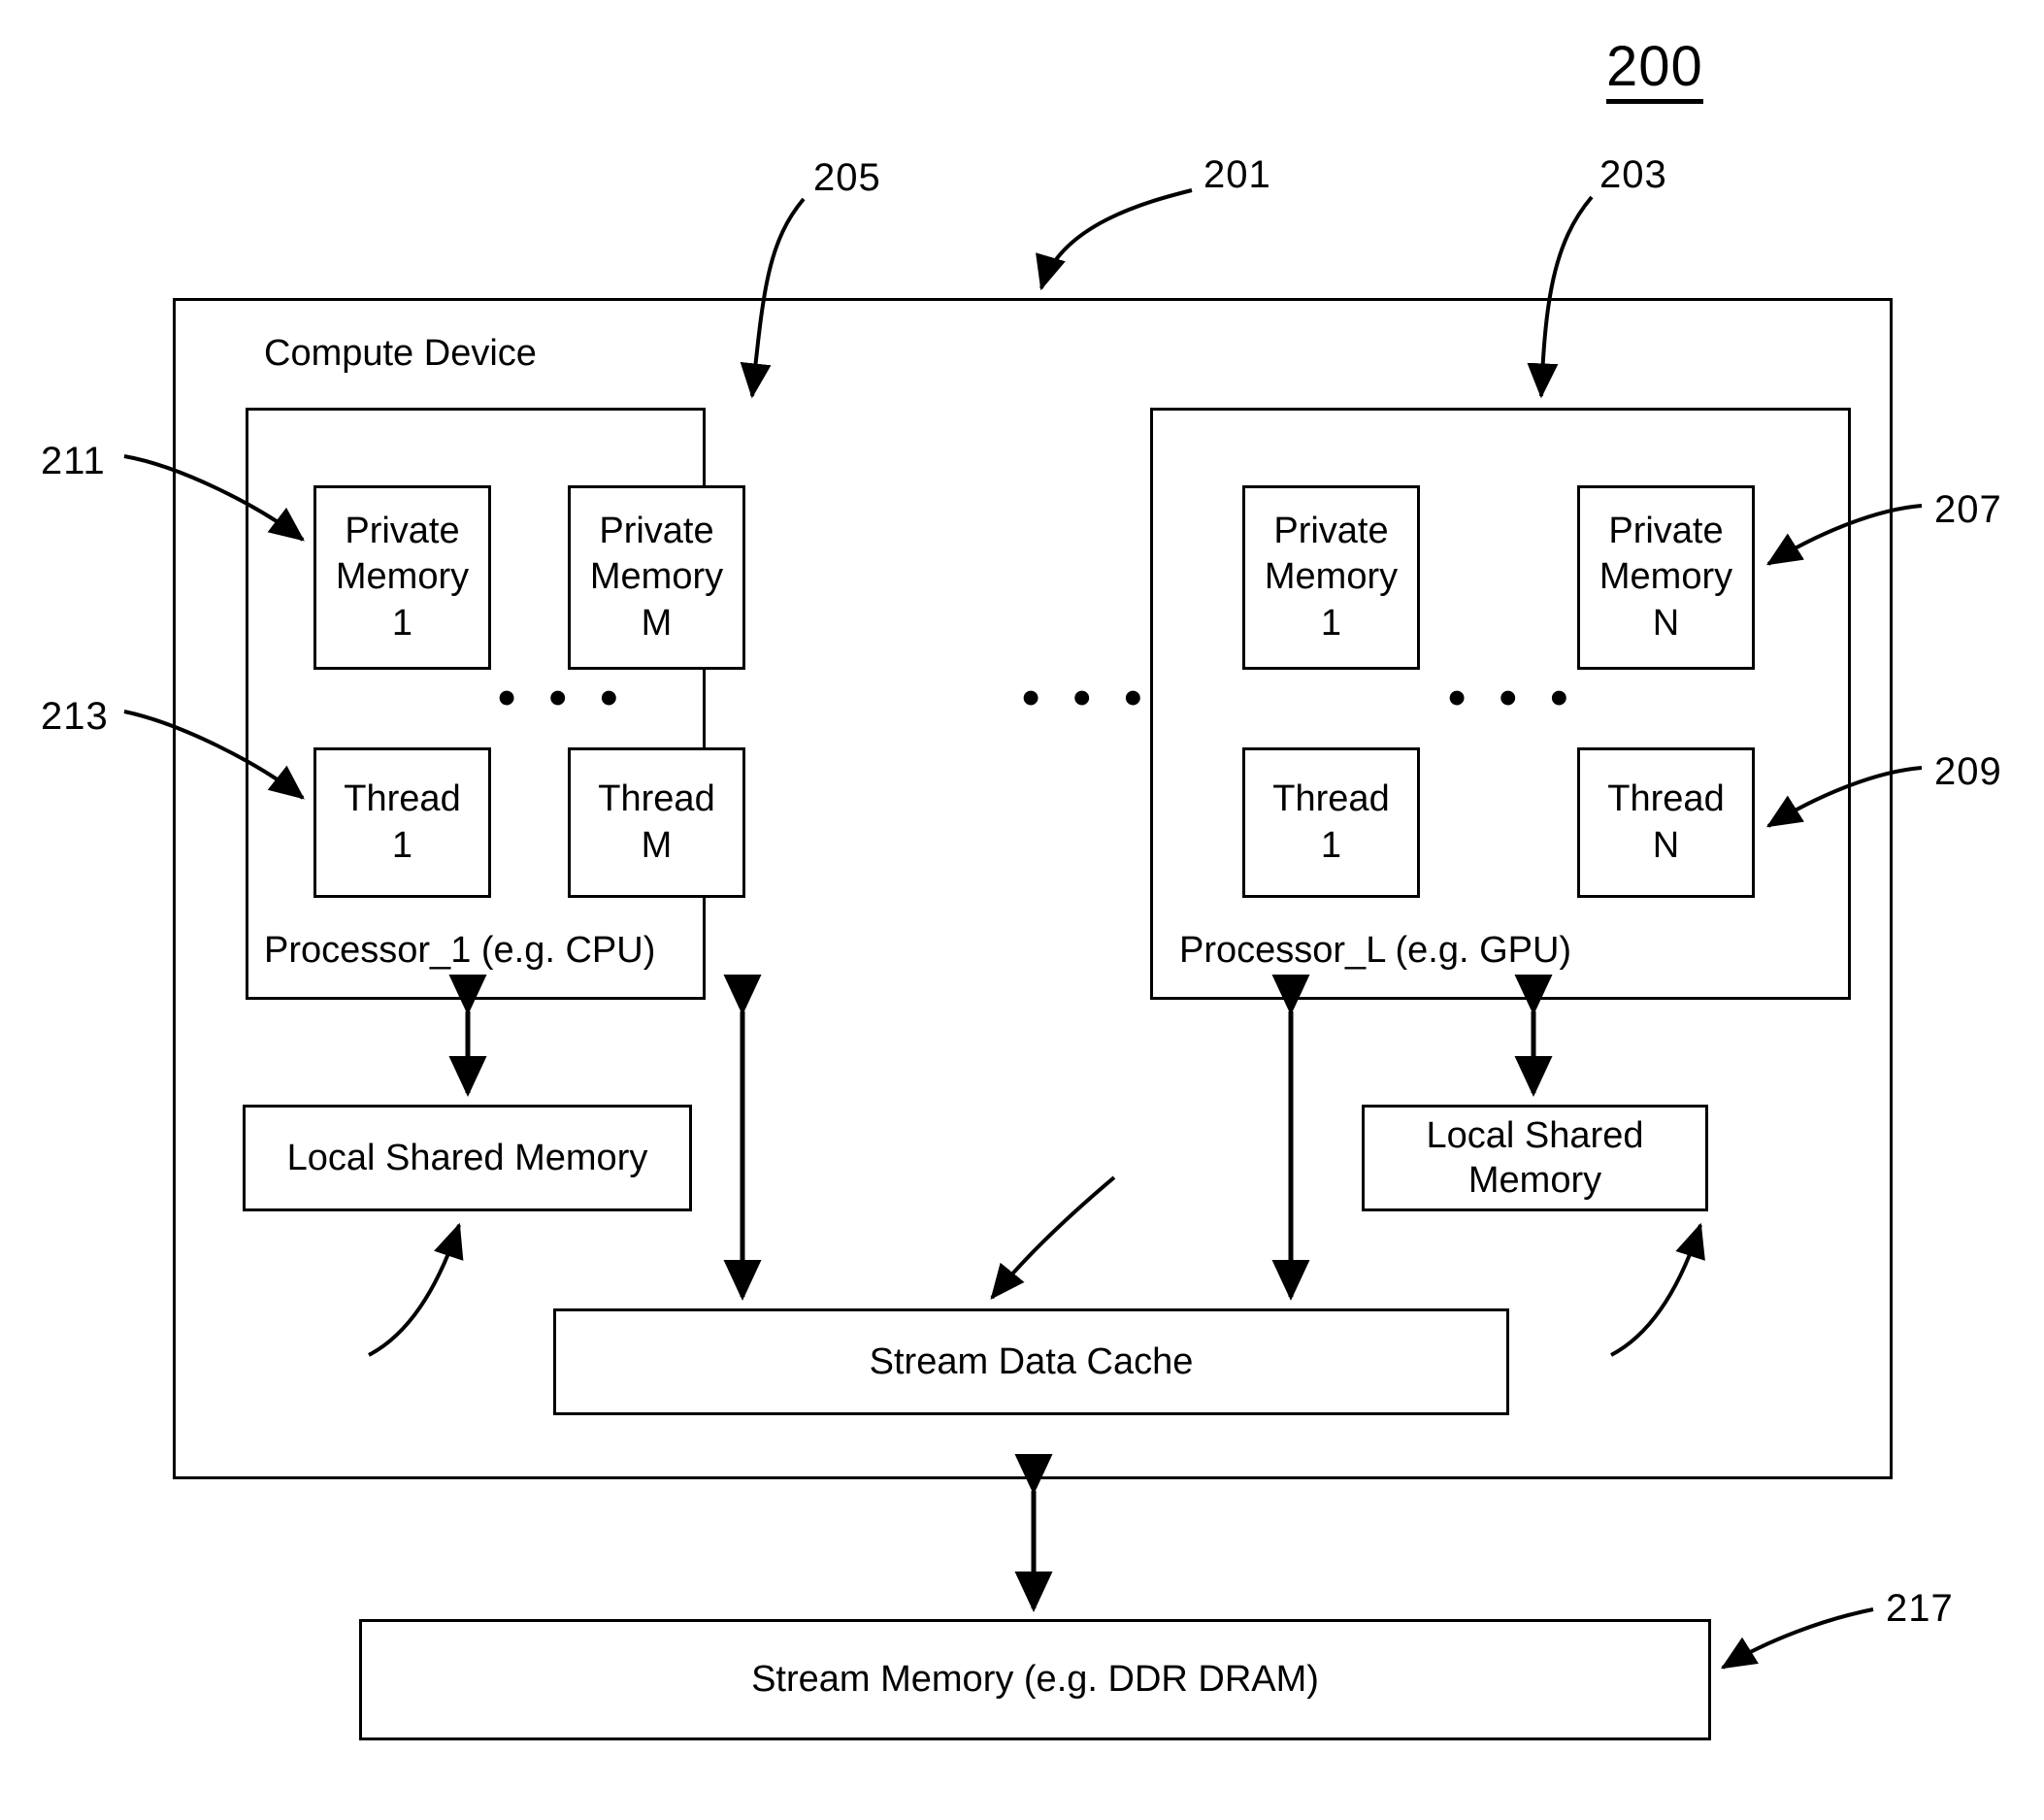 The image size is (2044, 1820). Describe the element at coordinates (1654, 71) in the screenshot. I see `figure-number: 200` at that location.